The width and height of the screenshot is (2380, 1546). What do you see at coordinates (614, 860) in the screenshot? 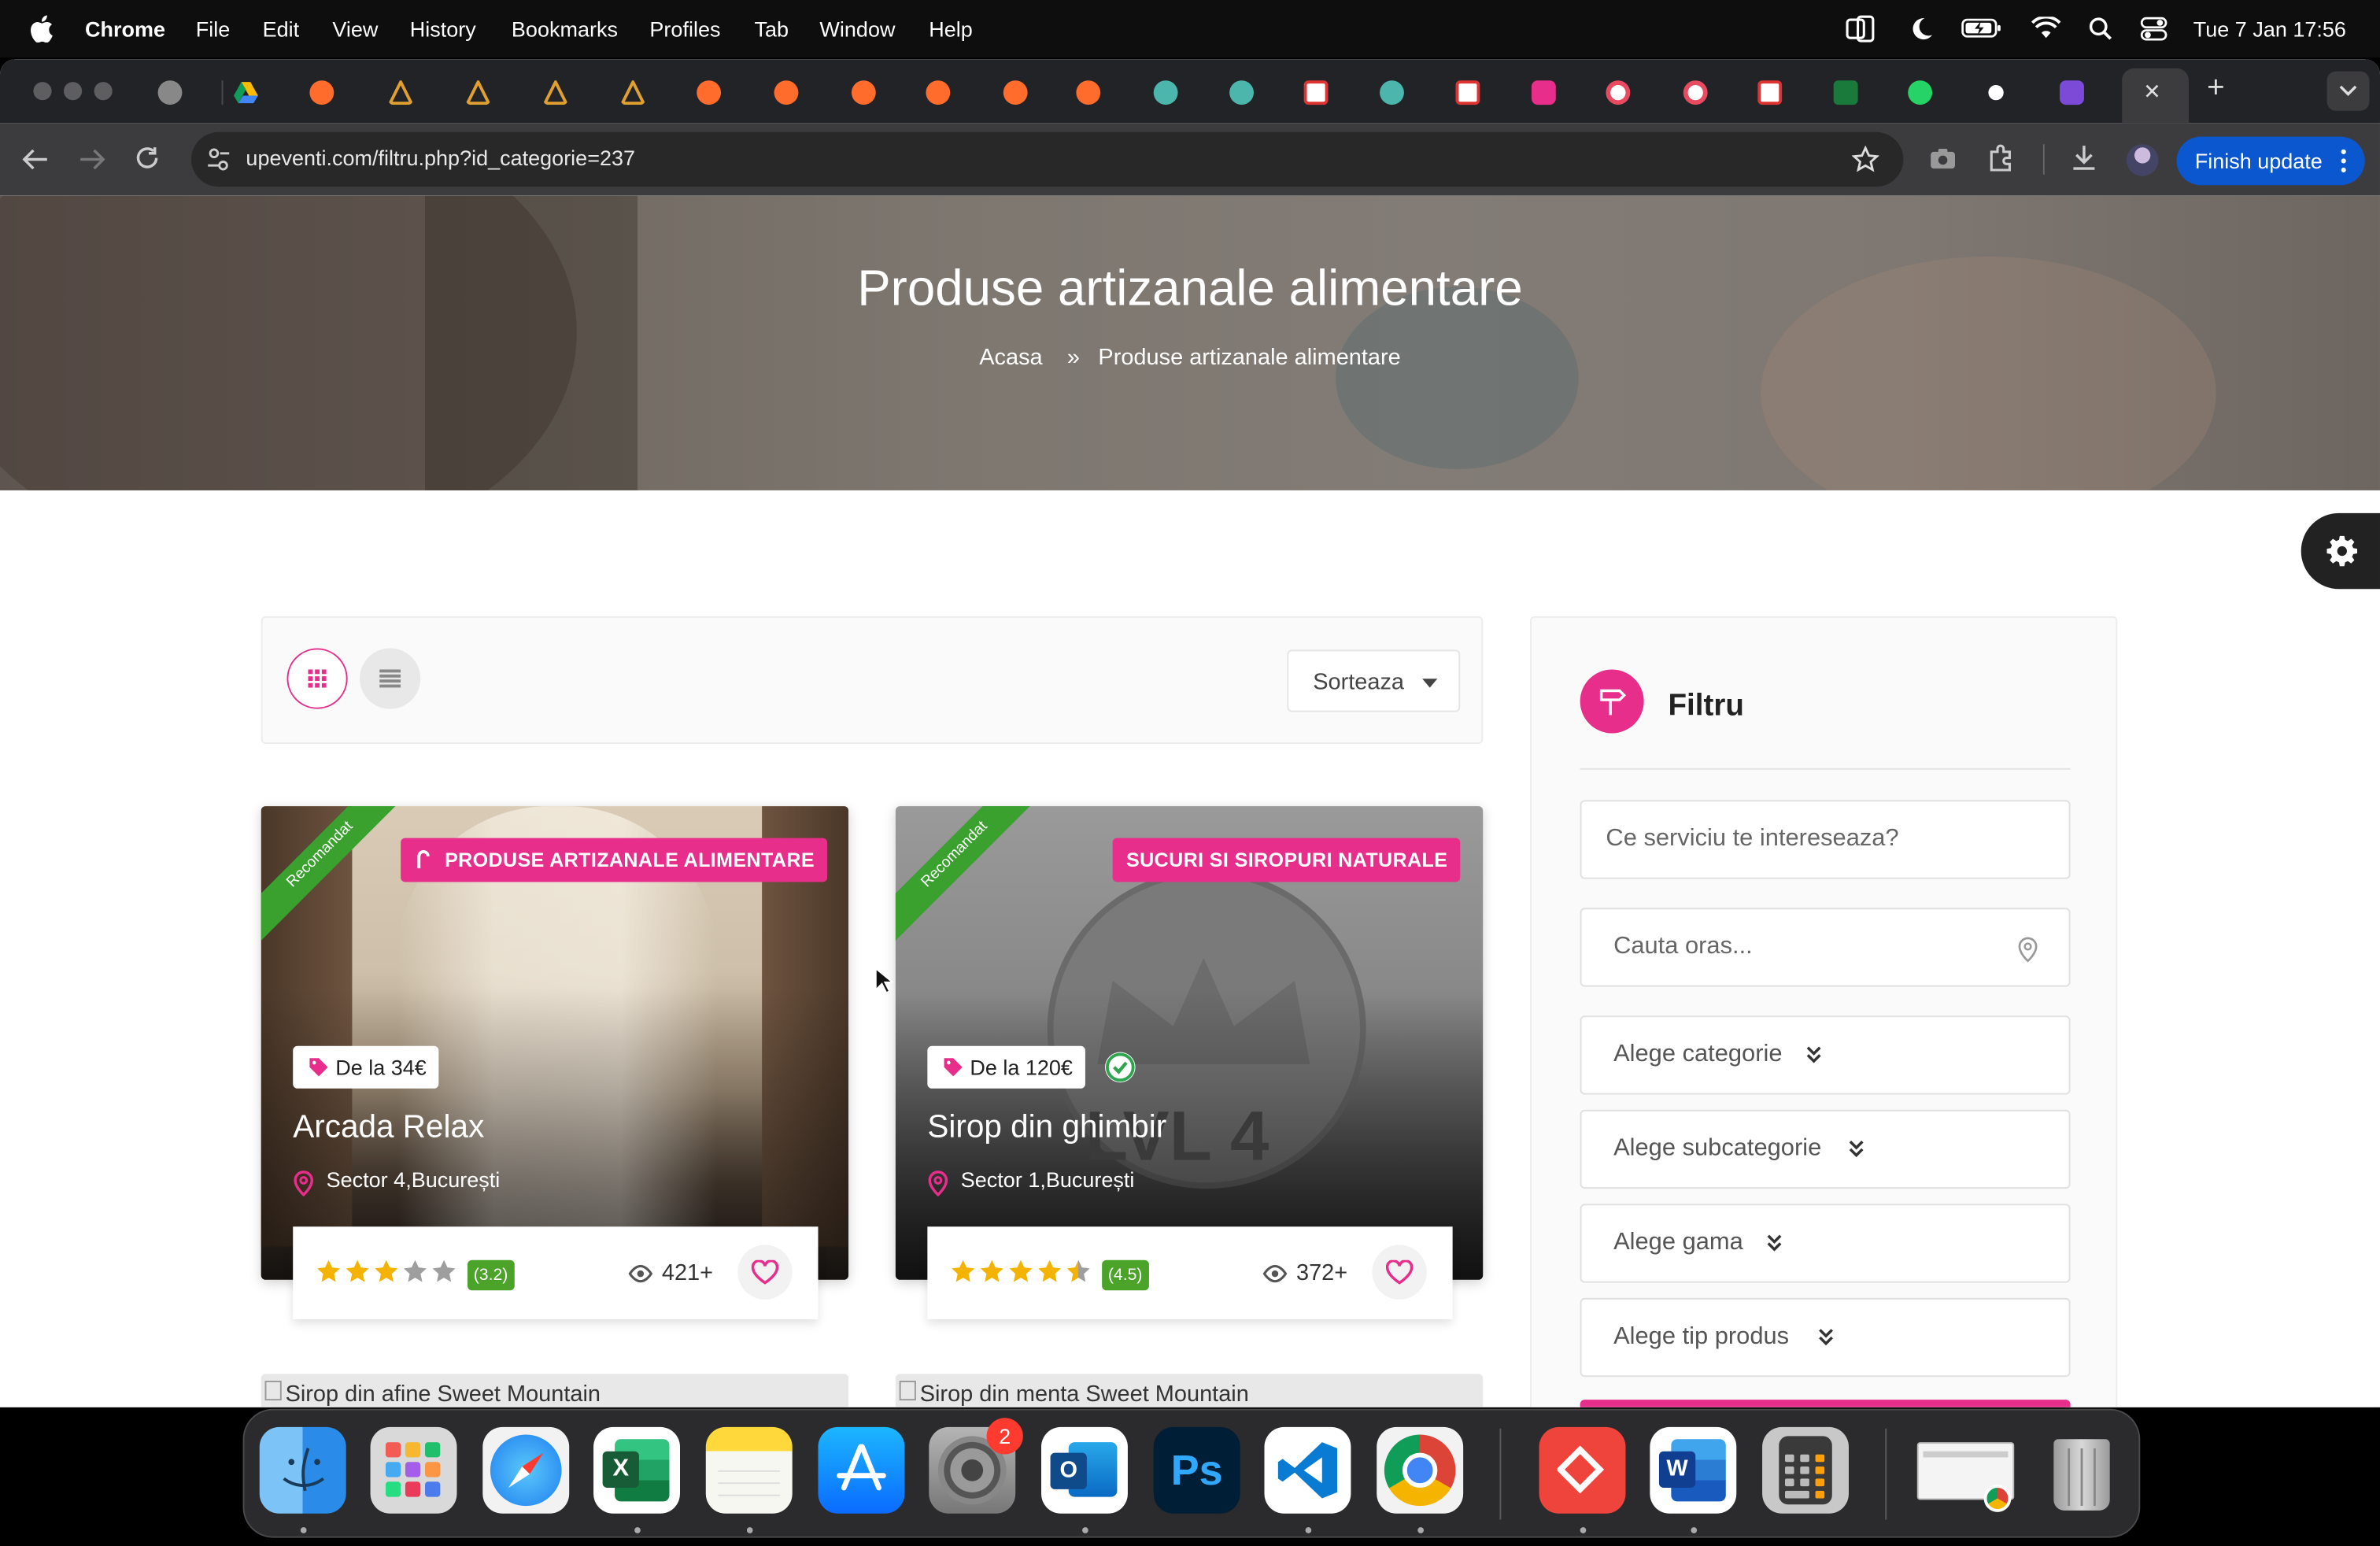
I see `category-badge: PRODUSE ARTIZANALE ALIMENTARE` at bounding box center [614, 860].